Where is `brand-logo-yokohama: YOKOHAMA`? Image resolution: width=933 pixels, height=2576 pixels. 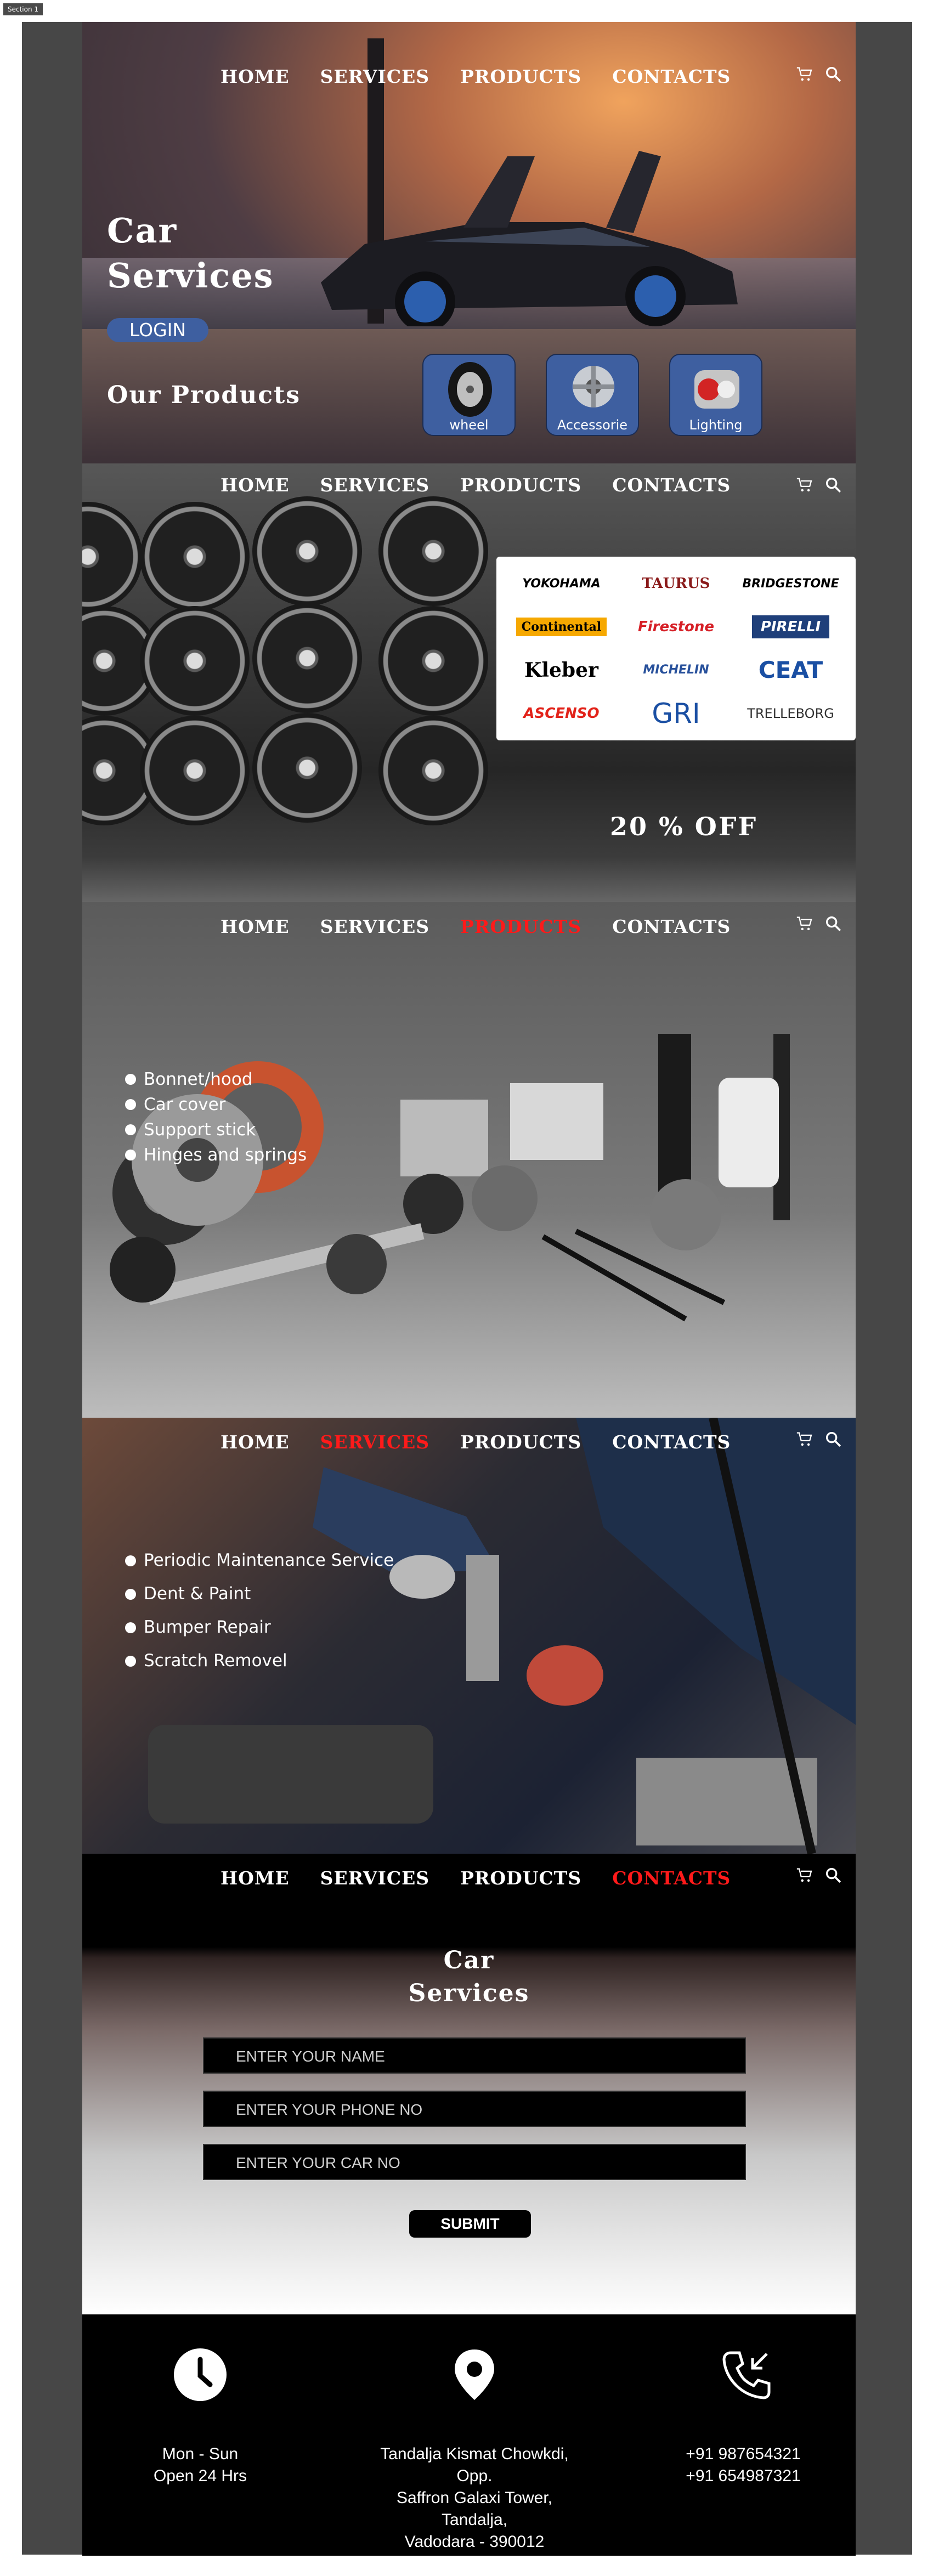 brand-logo-yokohama: YOKOHAMA is located at coordinates (561, 583).